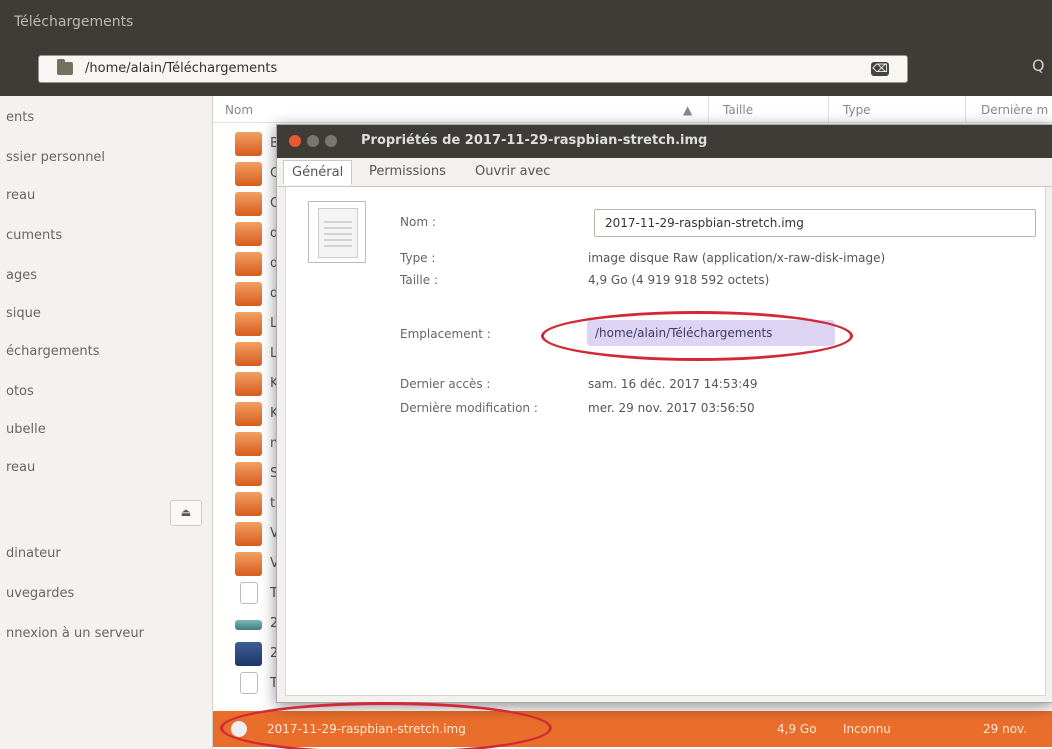  I want to click on location-field-value: /home/alain/Téléchargements, so click(684, 333).